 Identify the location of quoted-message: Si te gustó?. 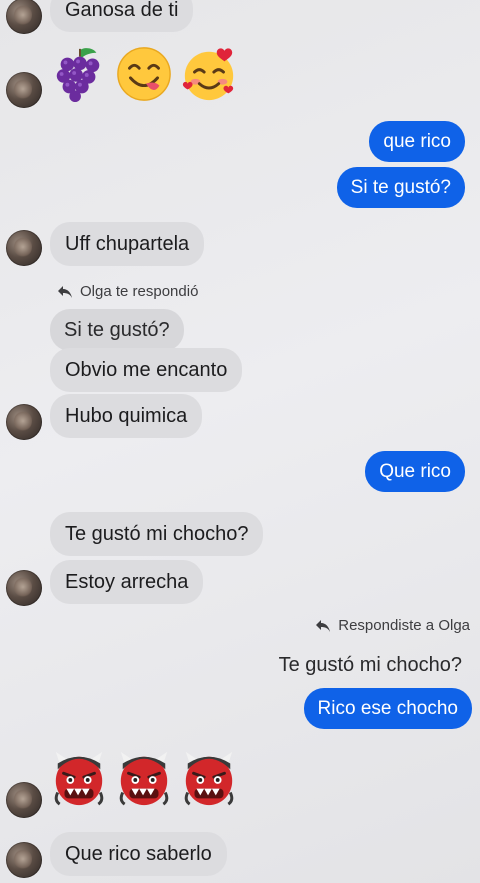
(117, 330).